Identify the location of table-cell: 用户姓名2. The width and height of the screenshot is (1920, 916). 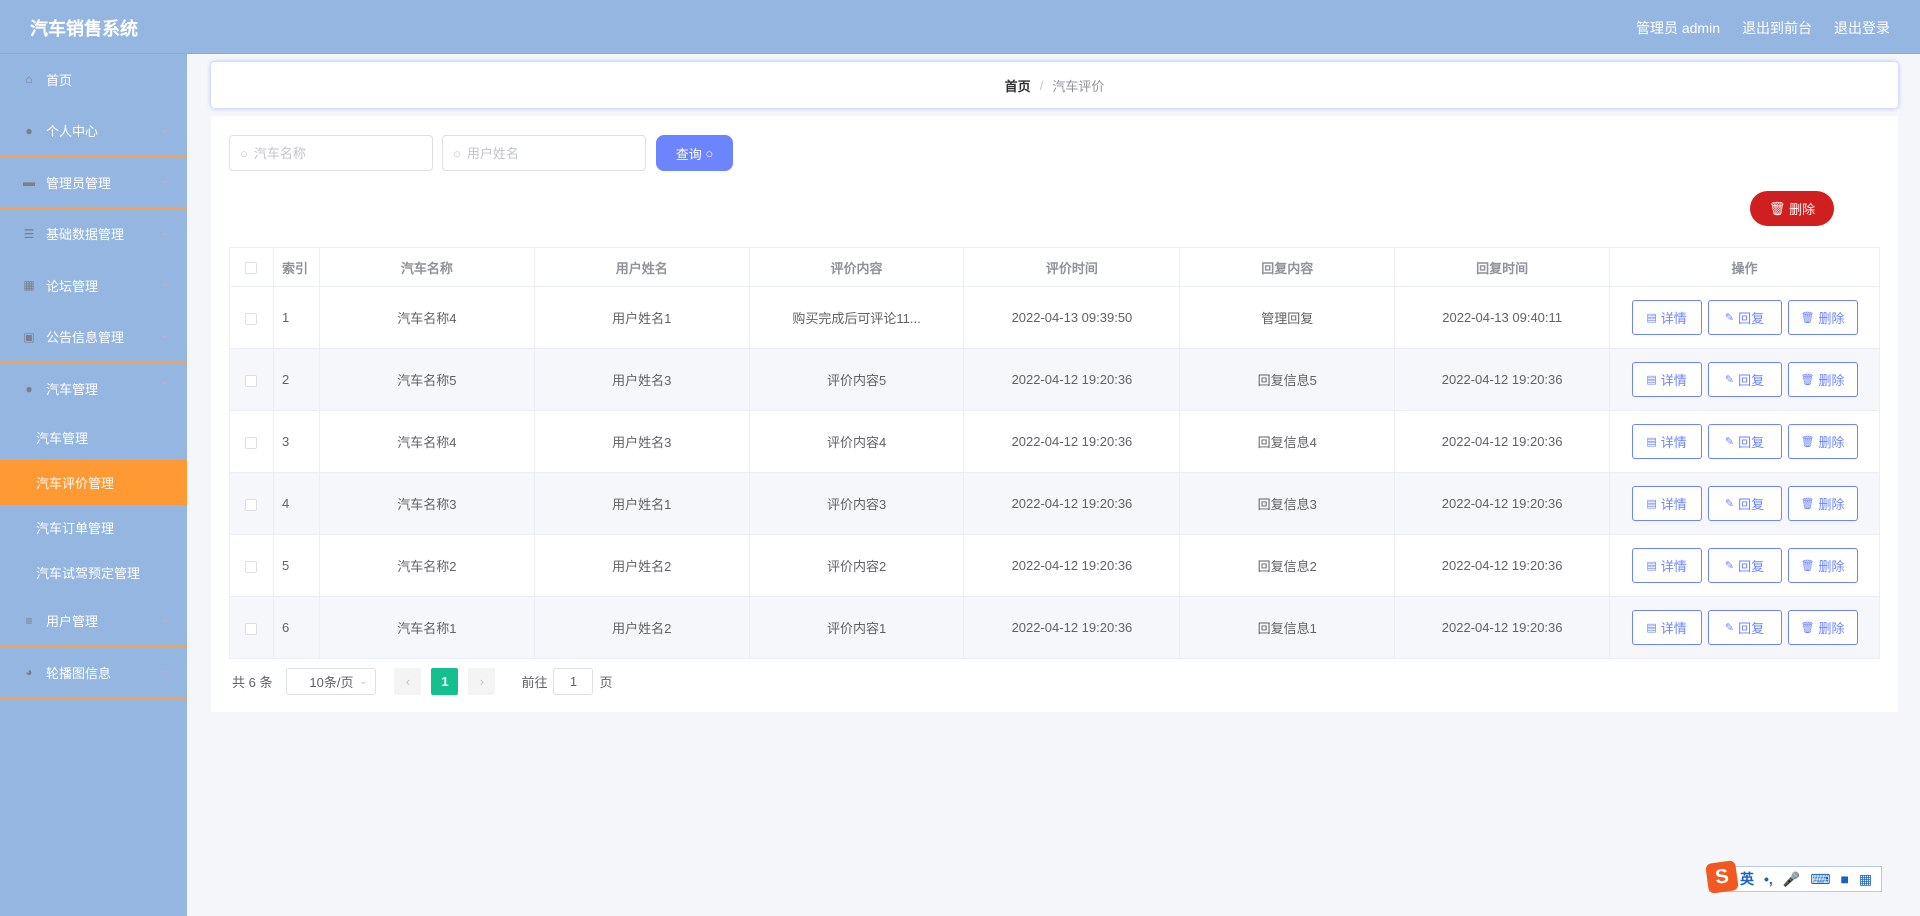
(641, 565).